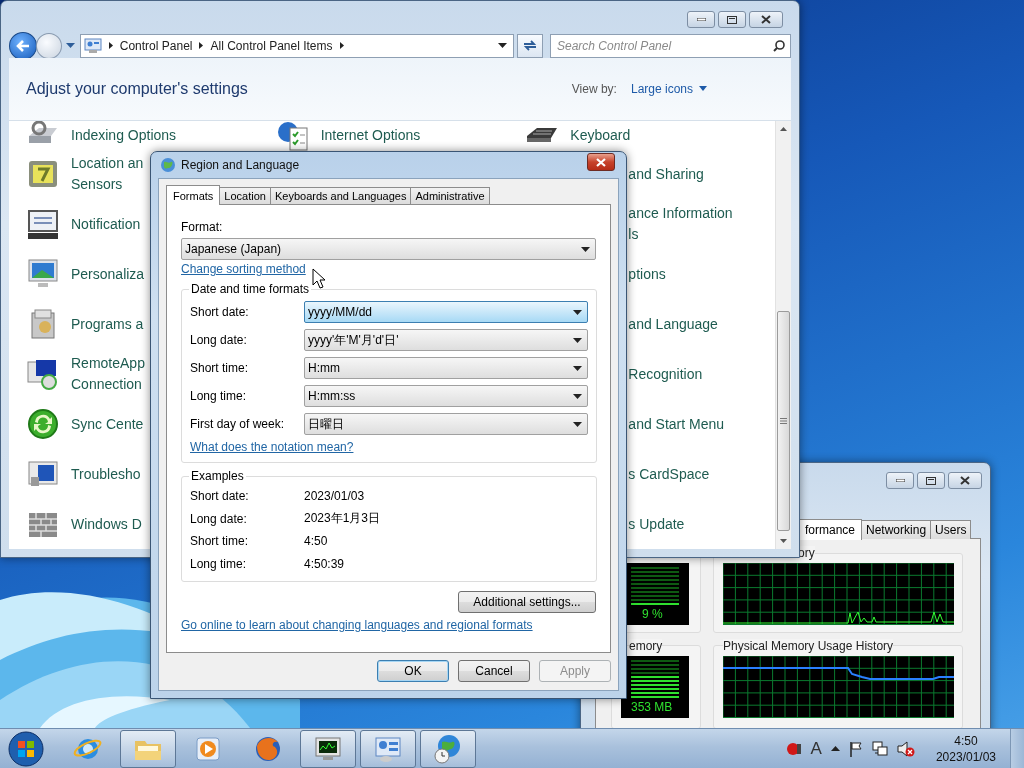 This screenshot has height=768, width=1024. What do you see at coordinates (646, 646) in the screenshot?
I see `group-title: emory` at bounding box center [646, 646].